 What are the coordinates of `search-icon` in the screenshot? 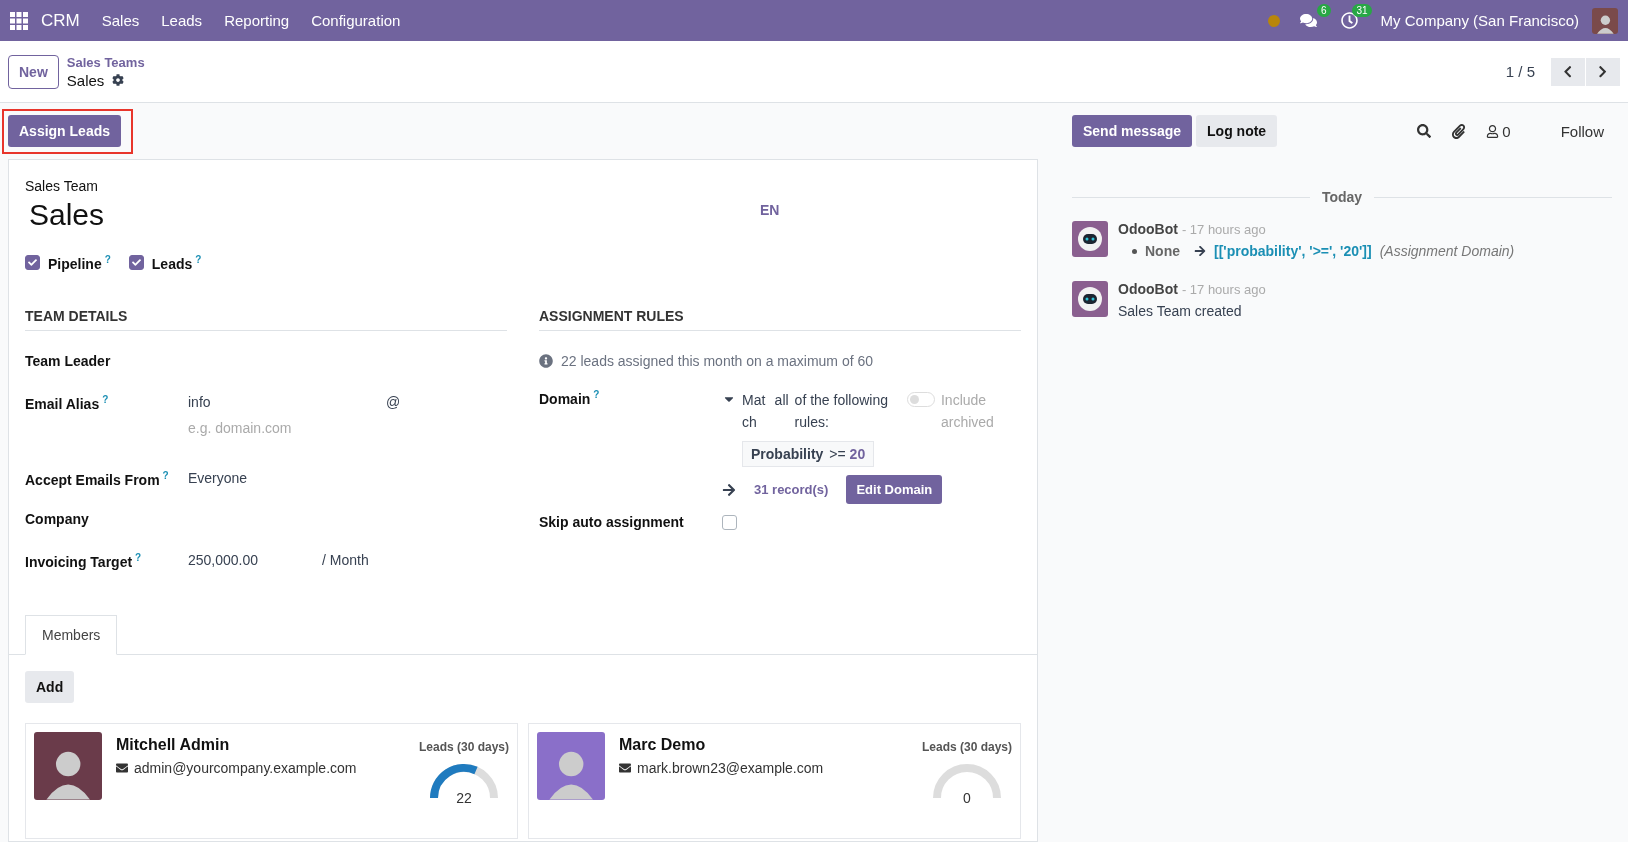 It's located at (1424, 131).